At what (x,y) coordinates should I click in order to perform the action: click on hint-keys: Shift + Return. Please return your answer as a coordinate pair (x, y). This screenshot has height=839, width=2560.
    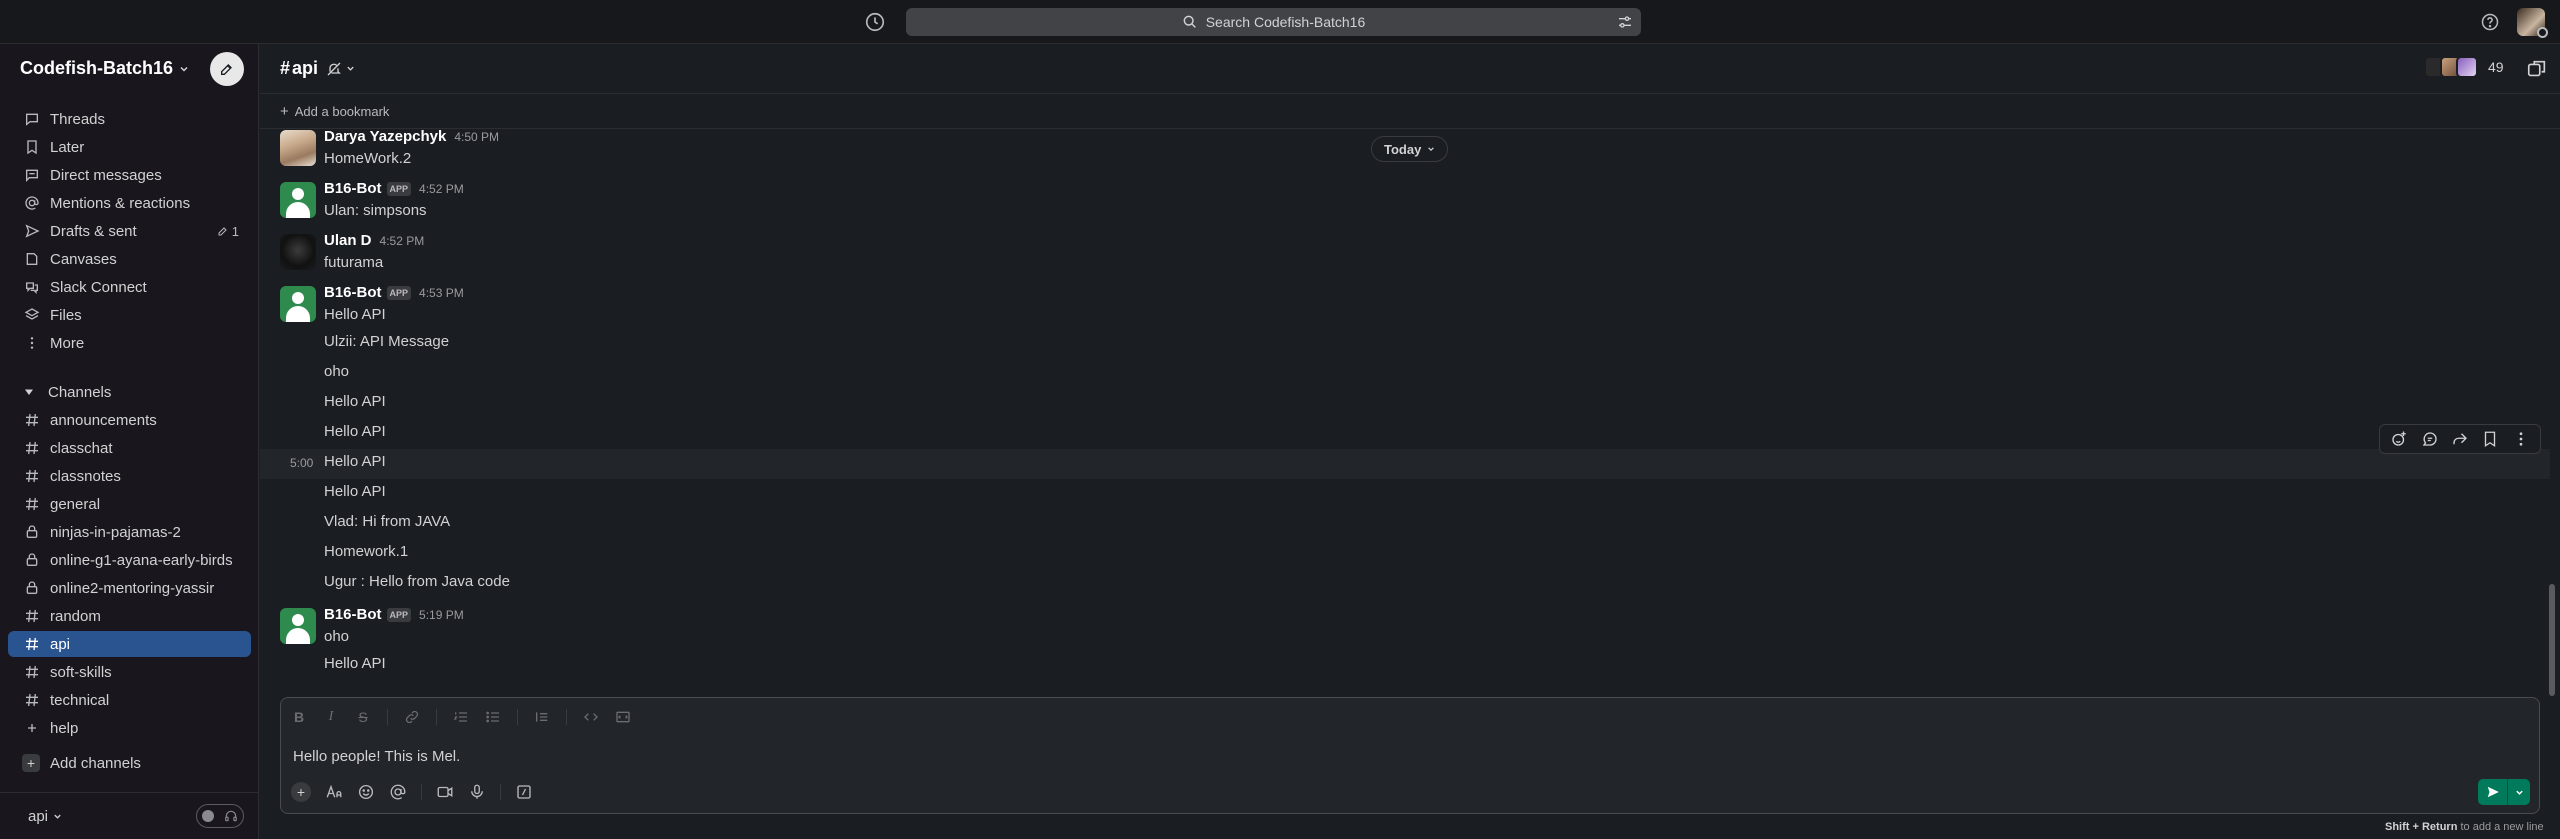
    Looking at the image, I should click on (2421, 827).